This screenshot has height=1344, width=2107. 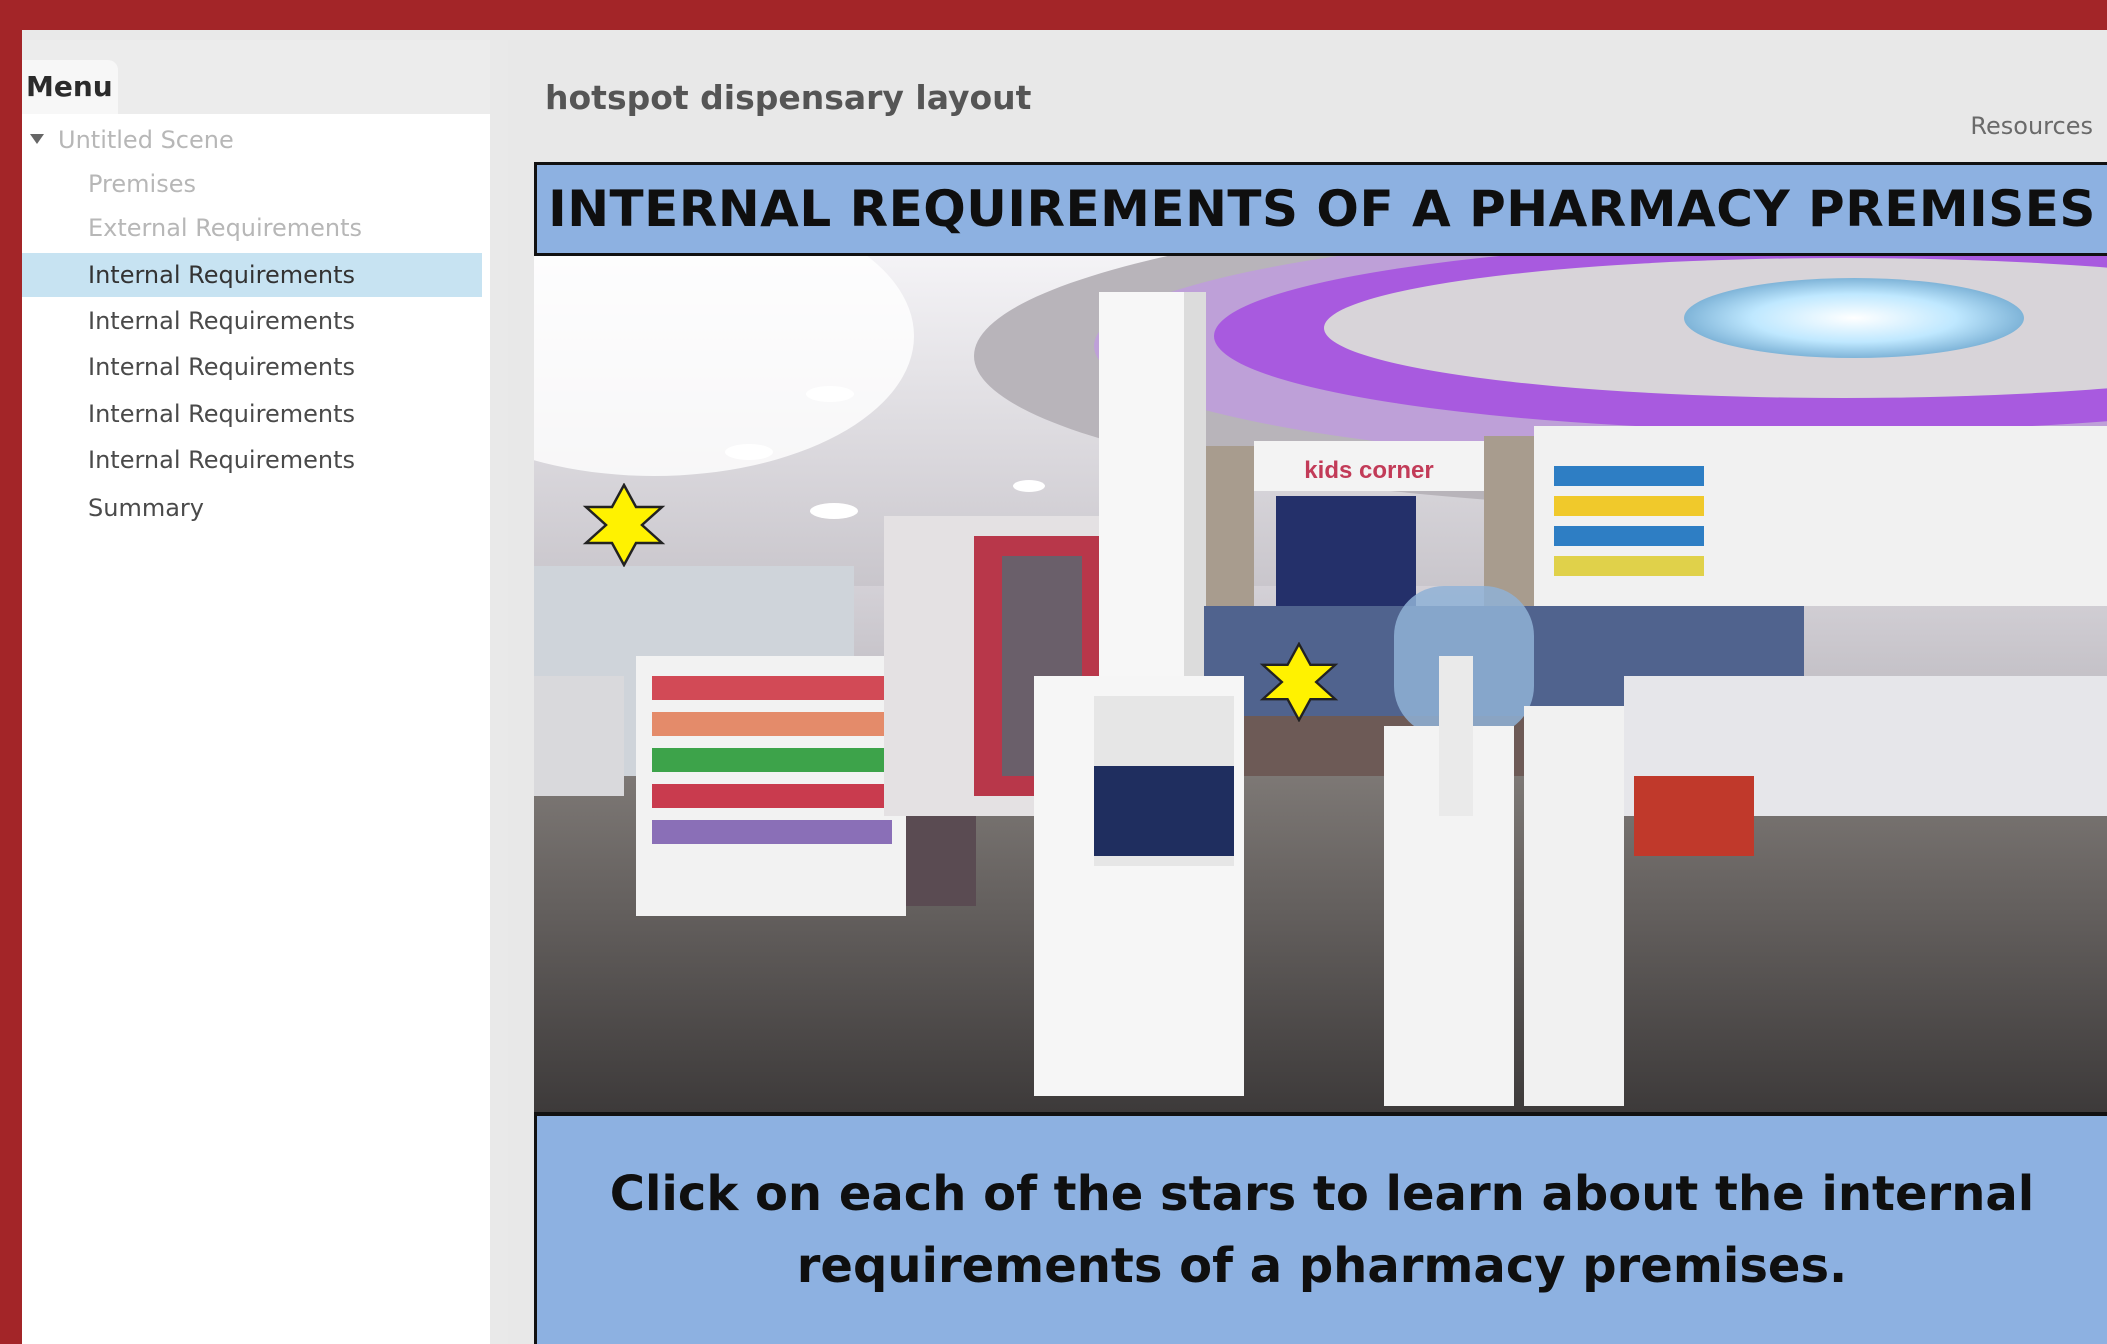 I want to click on menu-item-internal-requirements-2: Internal Requirements, so click(x=252, y=321).